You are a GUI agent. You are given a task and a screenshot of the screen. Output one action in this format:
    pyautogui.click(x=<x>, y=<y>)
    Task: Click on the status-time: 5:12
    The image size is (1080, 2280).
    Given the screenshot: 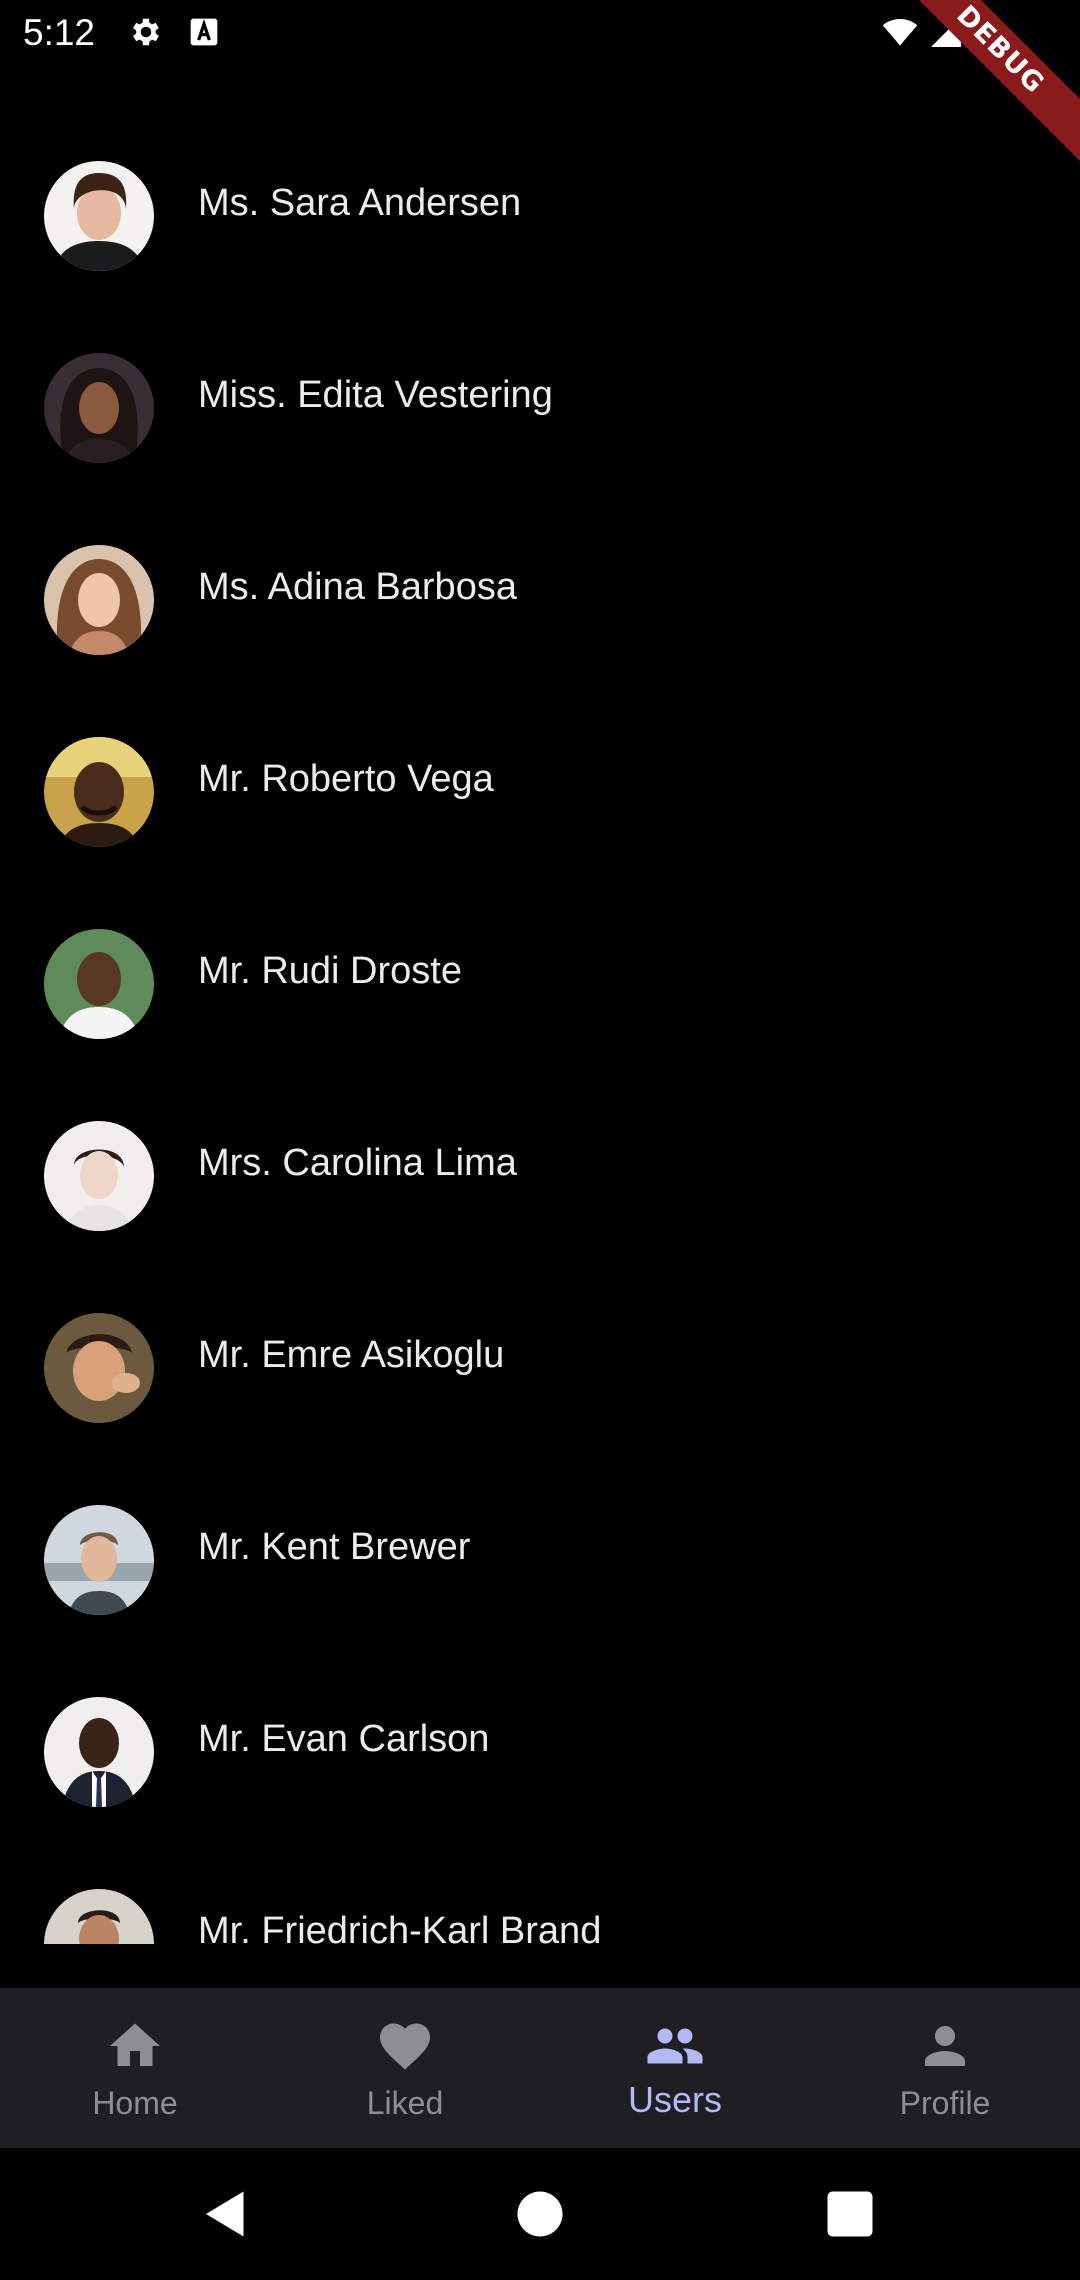 What is the action you would take?
    pyautogui.click(x=59, y=32)
    